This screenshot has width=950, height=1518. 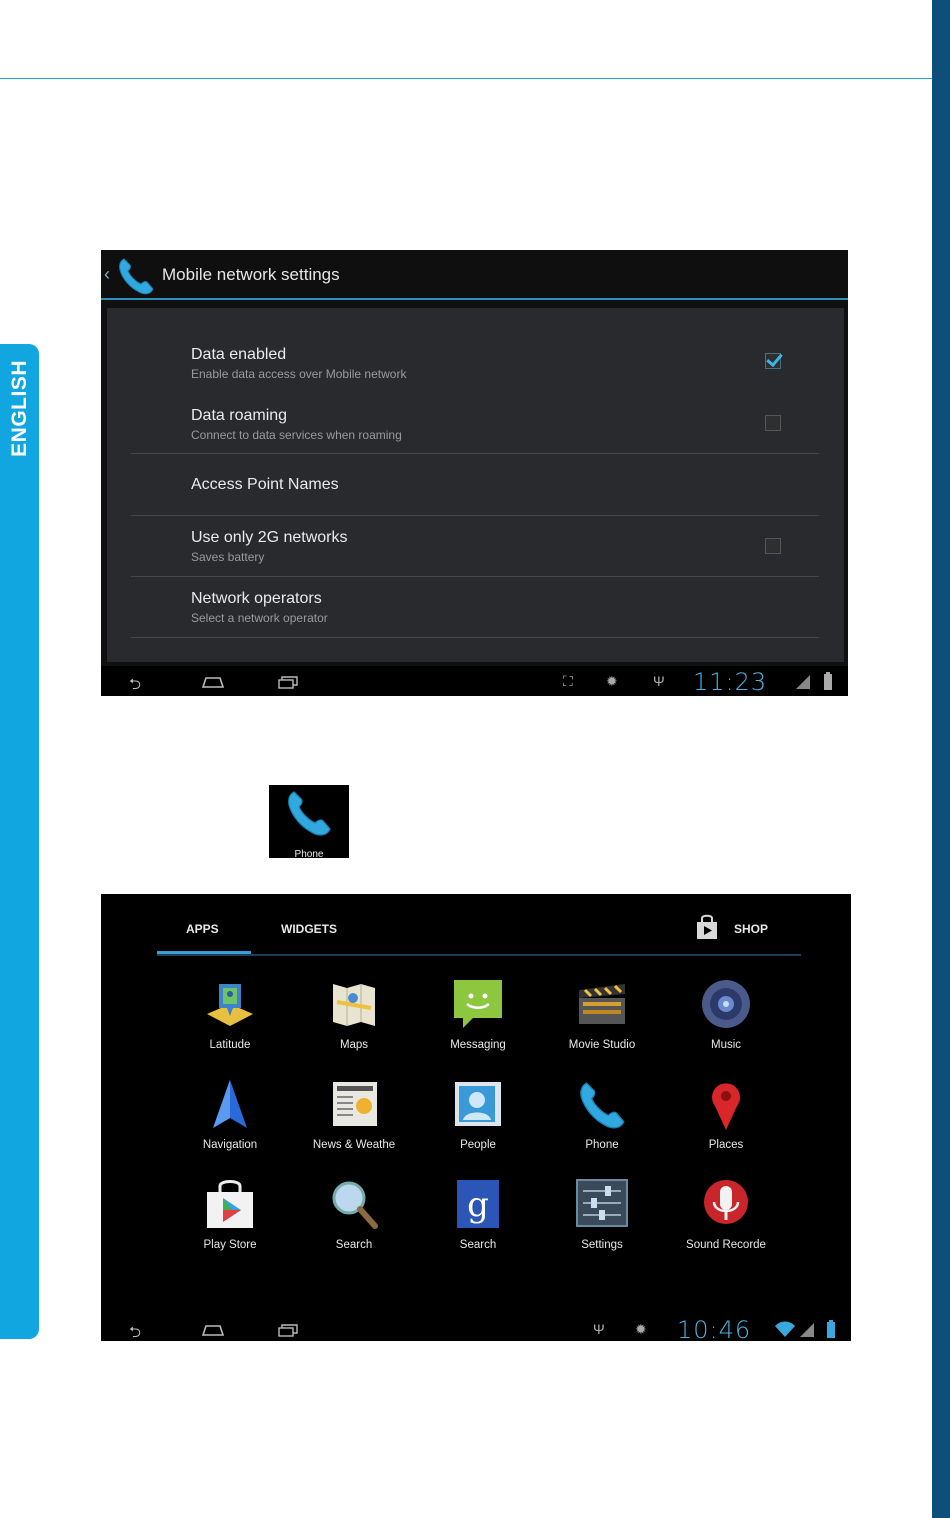 What do you see at coordinates (230, 1005) in the screenshot?
I see `latitude-icon` at bounding box center [230, 1005].